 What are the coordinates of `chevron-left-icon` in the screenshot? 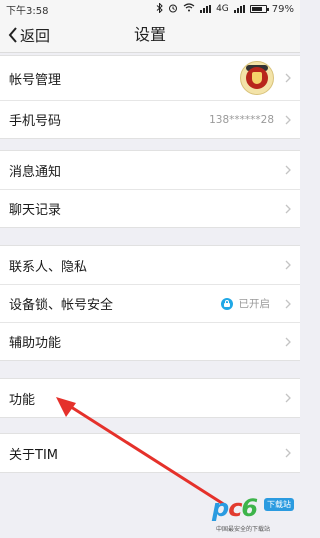 It's located at (12, 35).